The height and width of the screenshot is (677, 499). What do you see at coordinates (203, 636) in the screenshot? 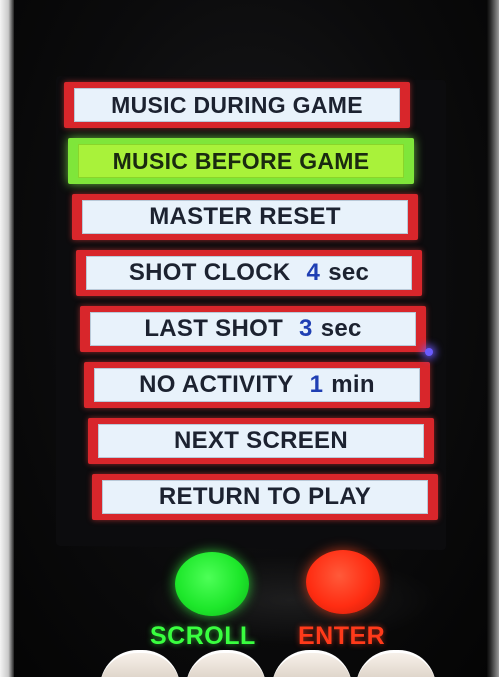
I see `scroll-label: SCROLL` at bounding box center [203, 636].